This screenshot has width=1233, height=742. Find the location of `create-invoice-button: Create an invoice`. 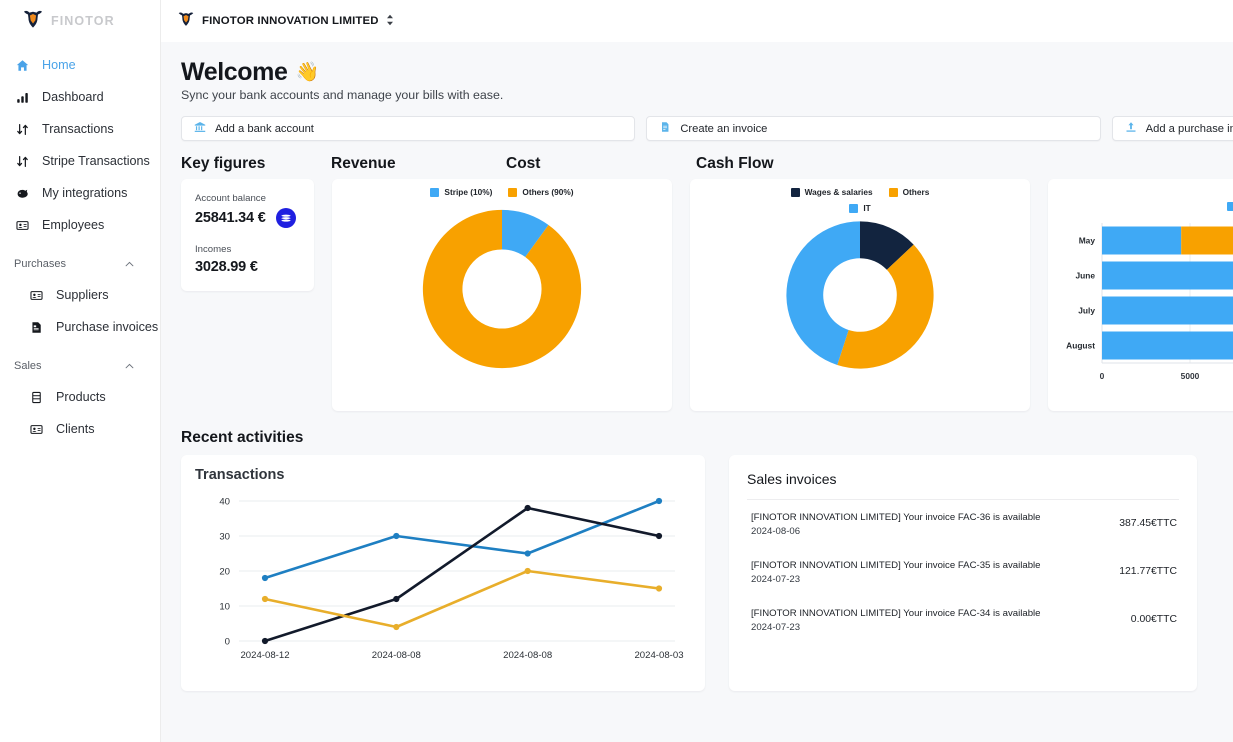

create-invoice-button: Create an invoice is located at coordinates (873, 128).